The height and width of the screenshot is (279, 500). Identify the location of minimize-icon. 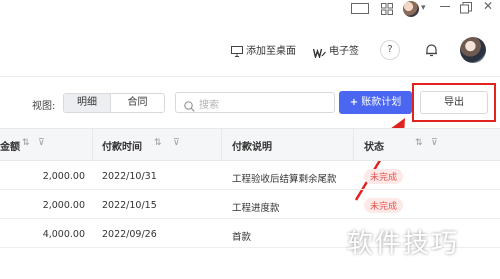
(445, 6).